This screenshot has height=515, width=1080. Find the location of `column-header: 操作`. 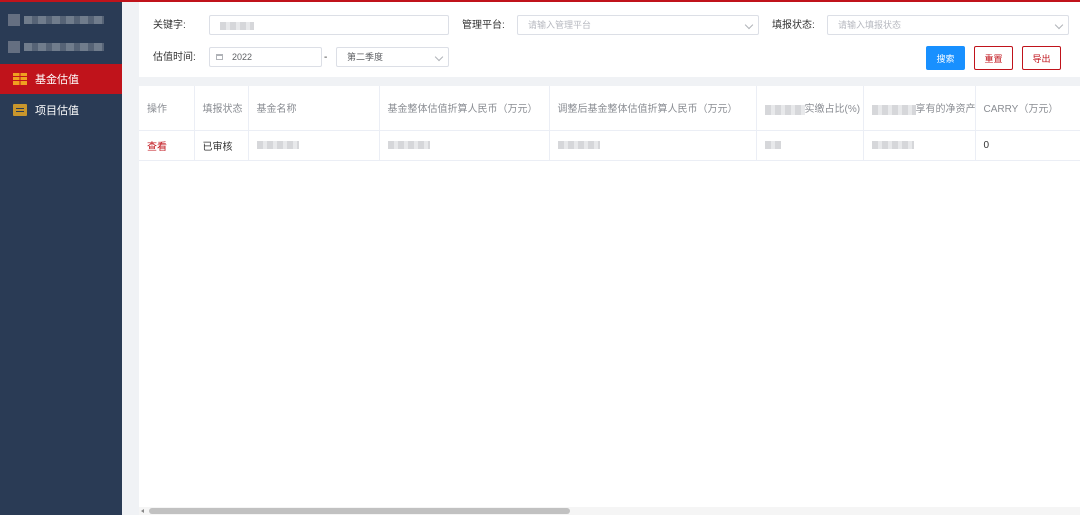

column-header: 操作 is located at coordinates (167, 108).